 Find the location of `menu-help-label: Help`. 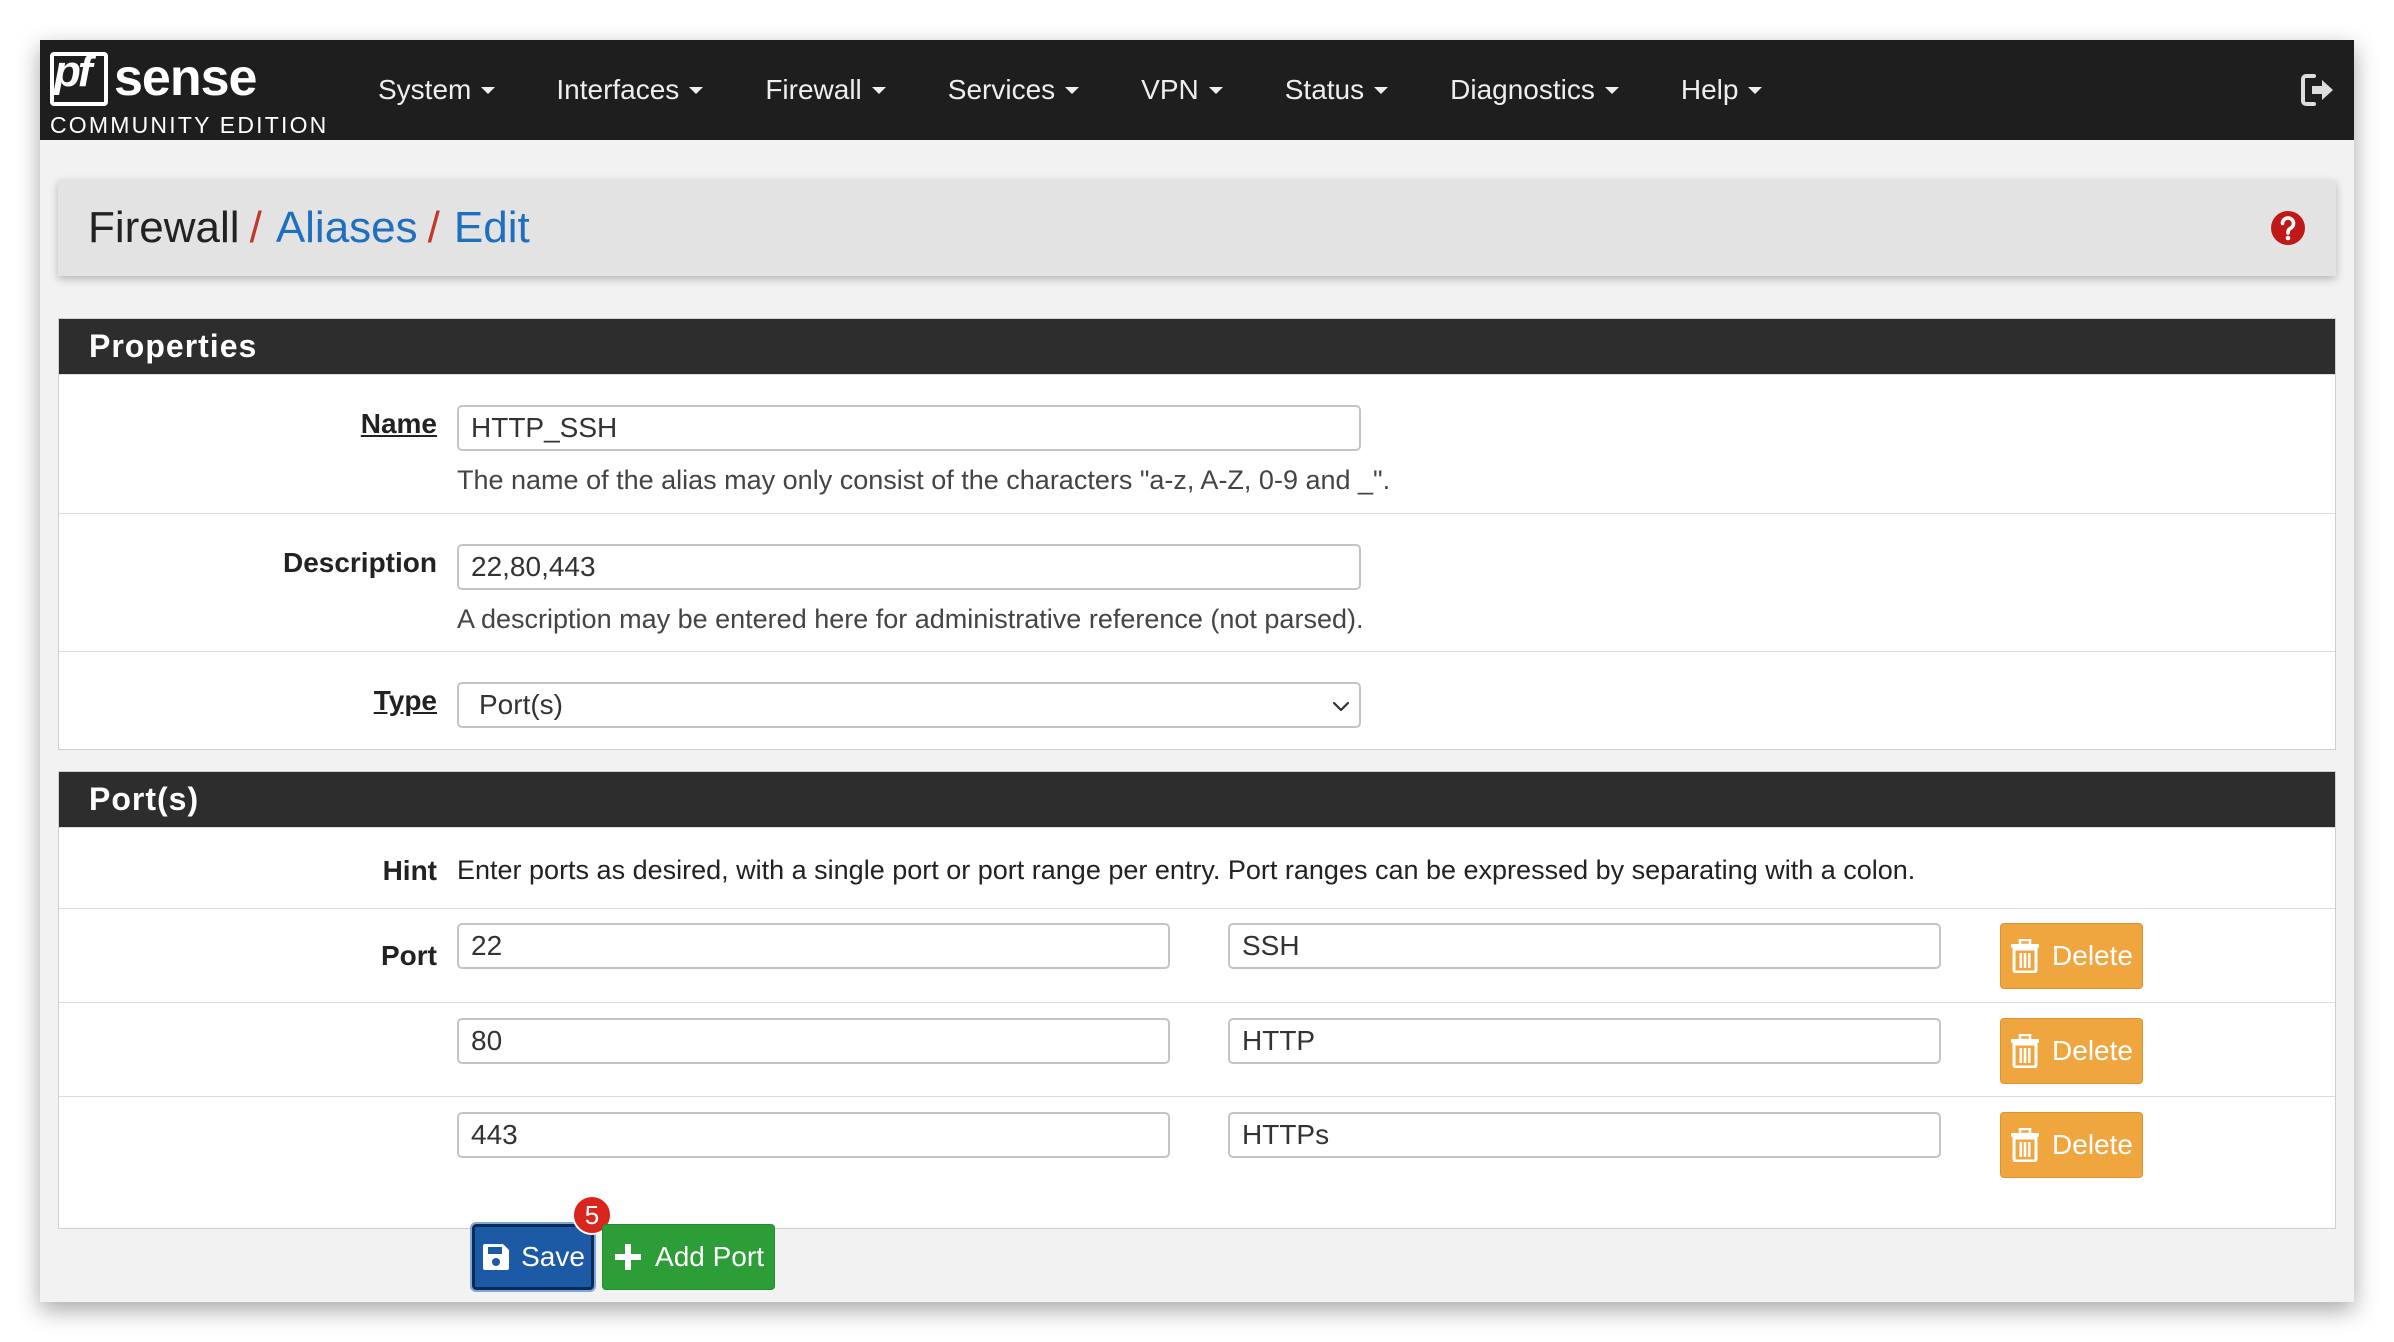

menu-help-label: Help is located at coordinates (1709, 89).